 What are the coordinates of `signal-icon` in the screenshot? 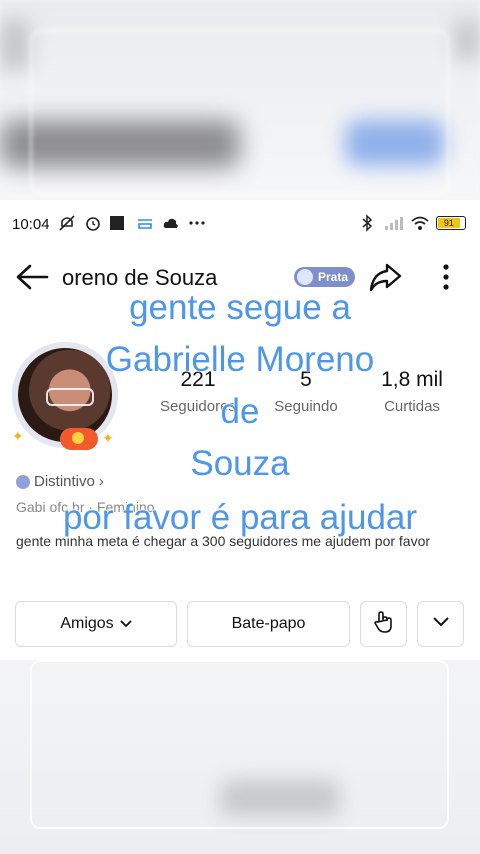 It's located at (393, 223).